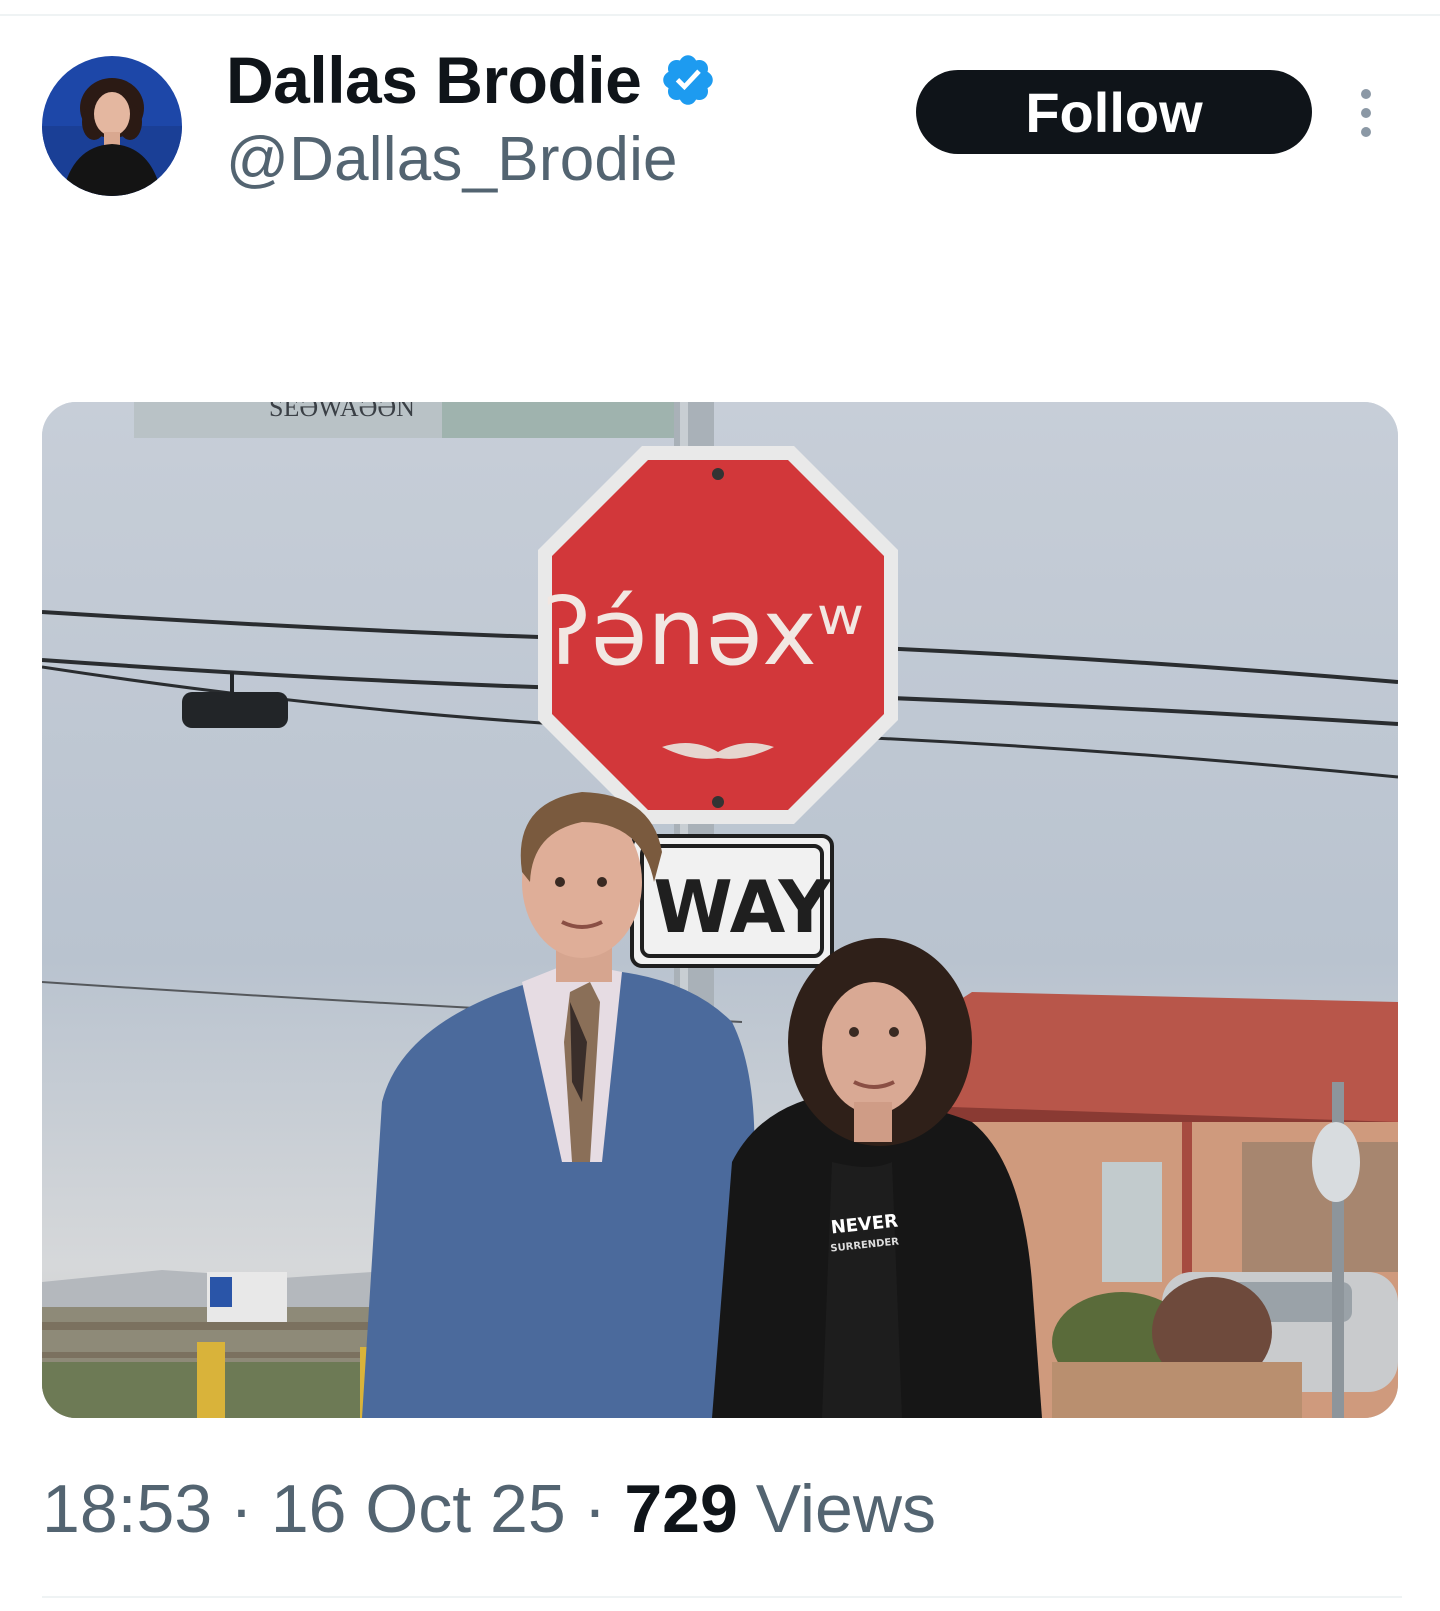 This screenshot has width=1440, height=1611. Describe the element at coordinates (471, 159) in the screenshot. I see `author-handle: @Dallas_Brodie` at that location.